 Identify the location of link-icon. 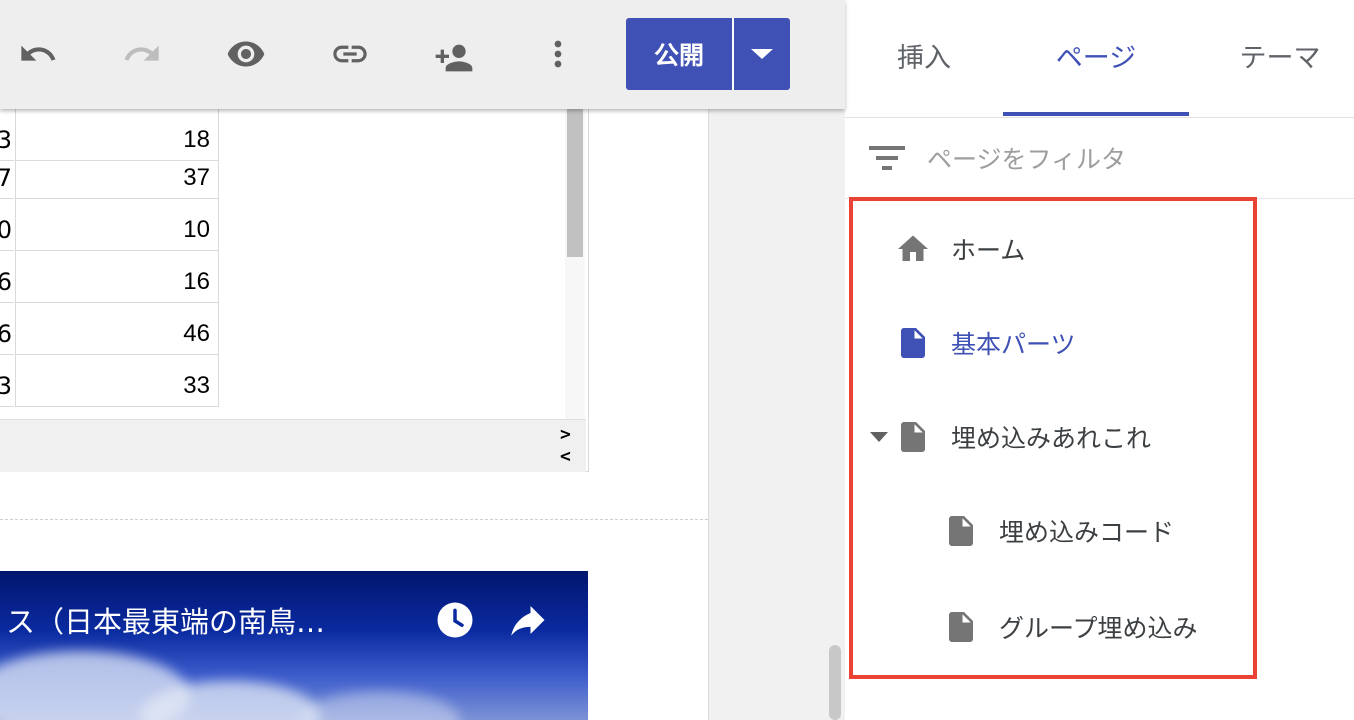
(350, 54).